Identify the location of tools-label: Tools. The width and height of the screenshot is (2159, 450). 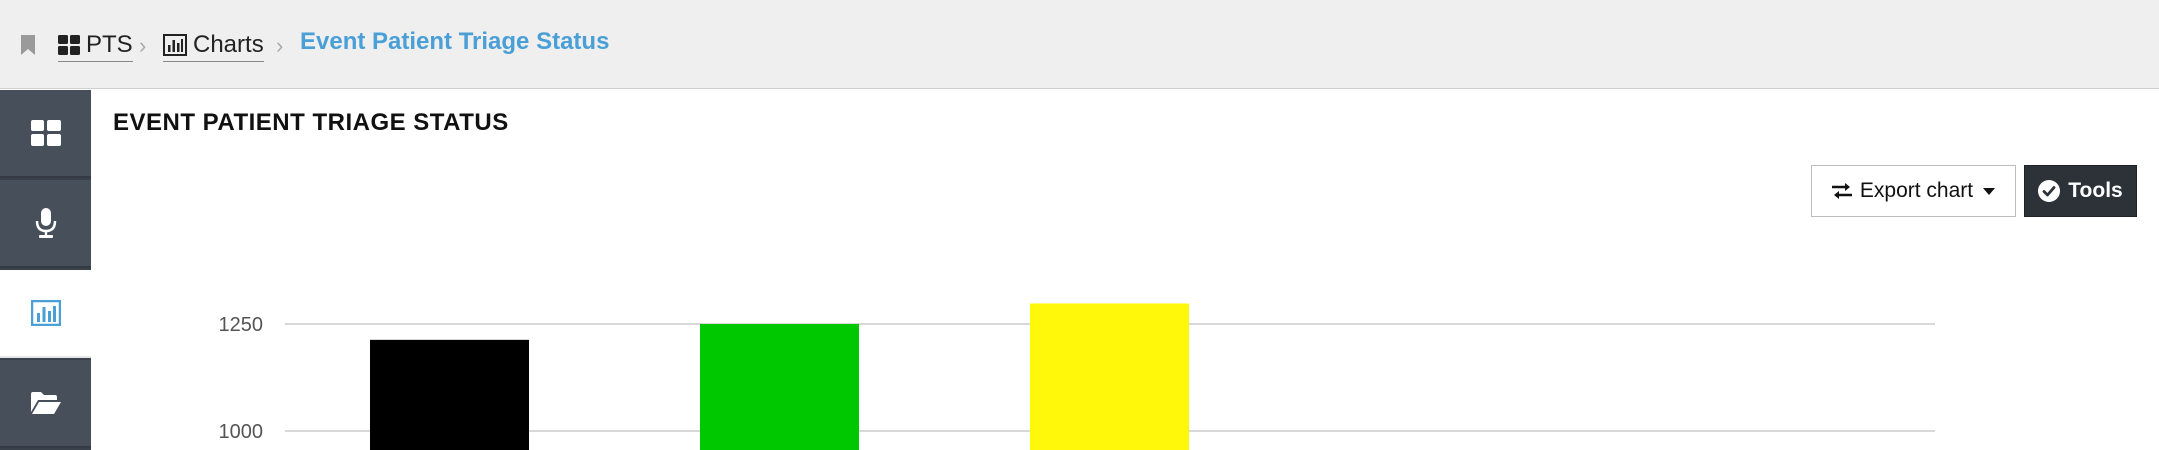
(2095, 190).